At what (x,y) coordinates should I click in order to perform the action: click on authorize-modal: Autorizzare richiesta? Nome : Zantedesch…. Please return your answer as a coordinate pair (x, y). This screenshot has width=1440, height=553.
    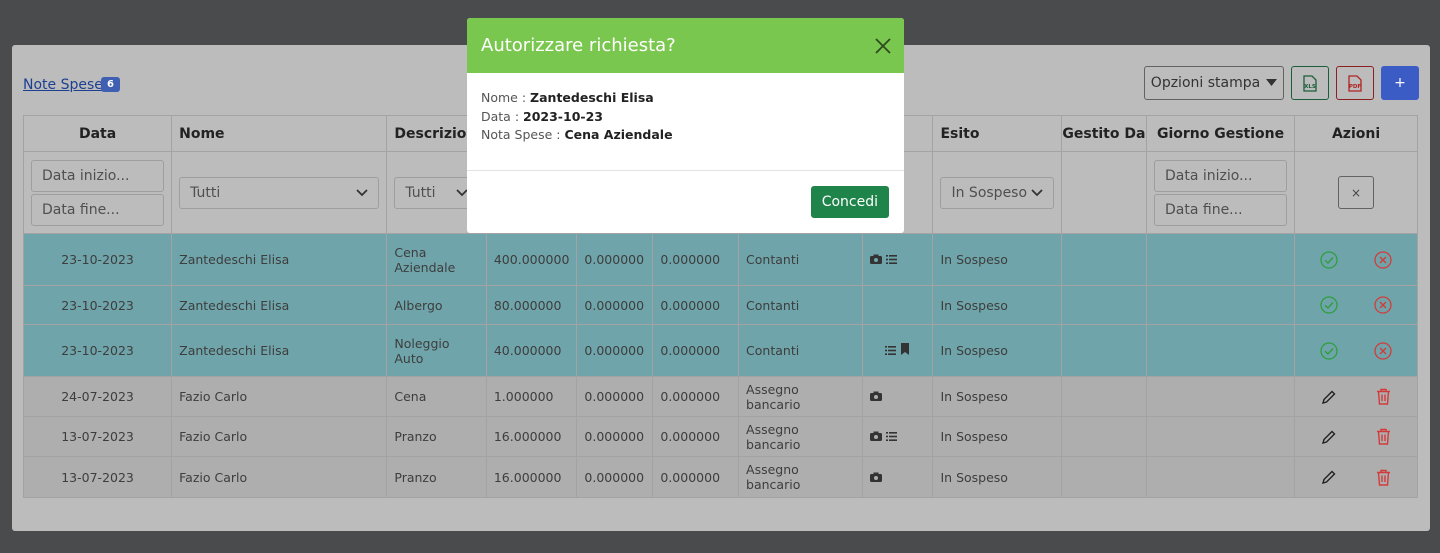
    Looking at the image, I should click on (685, 125).